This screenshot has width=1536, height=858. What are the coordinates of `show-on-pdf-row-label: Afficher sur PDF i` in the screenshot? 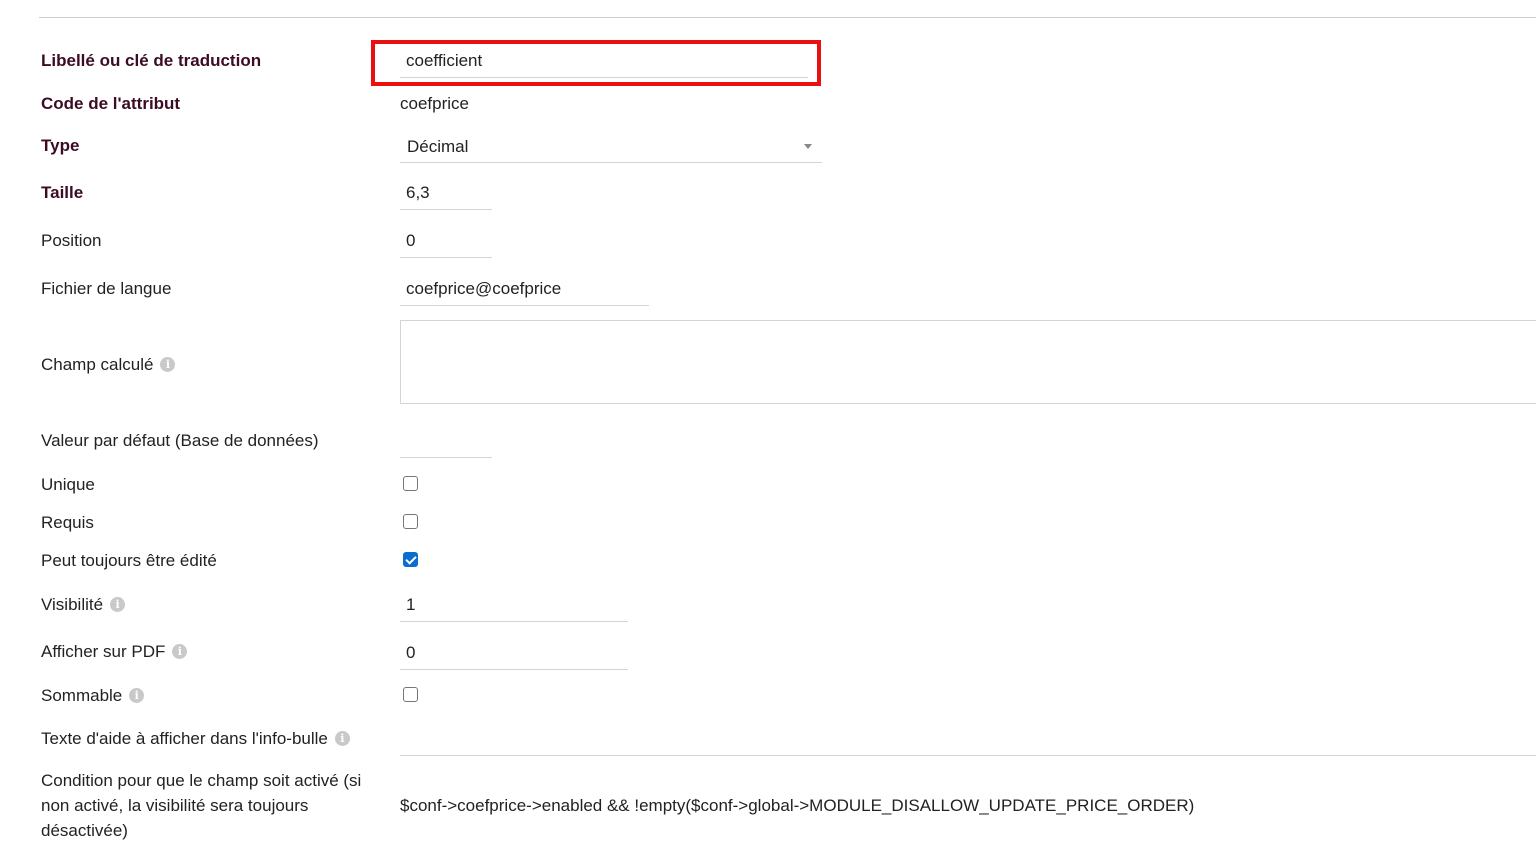 It's located at (114, 651).